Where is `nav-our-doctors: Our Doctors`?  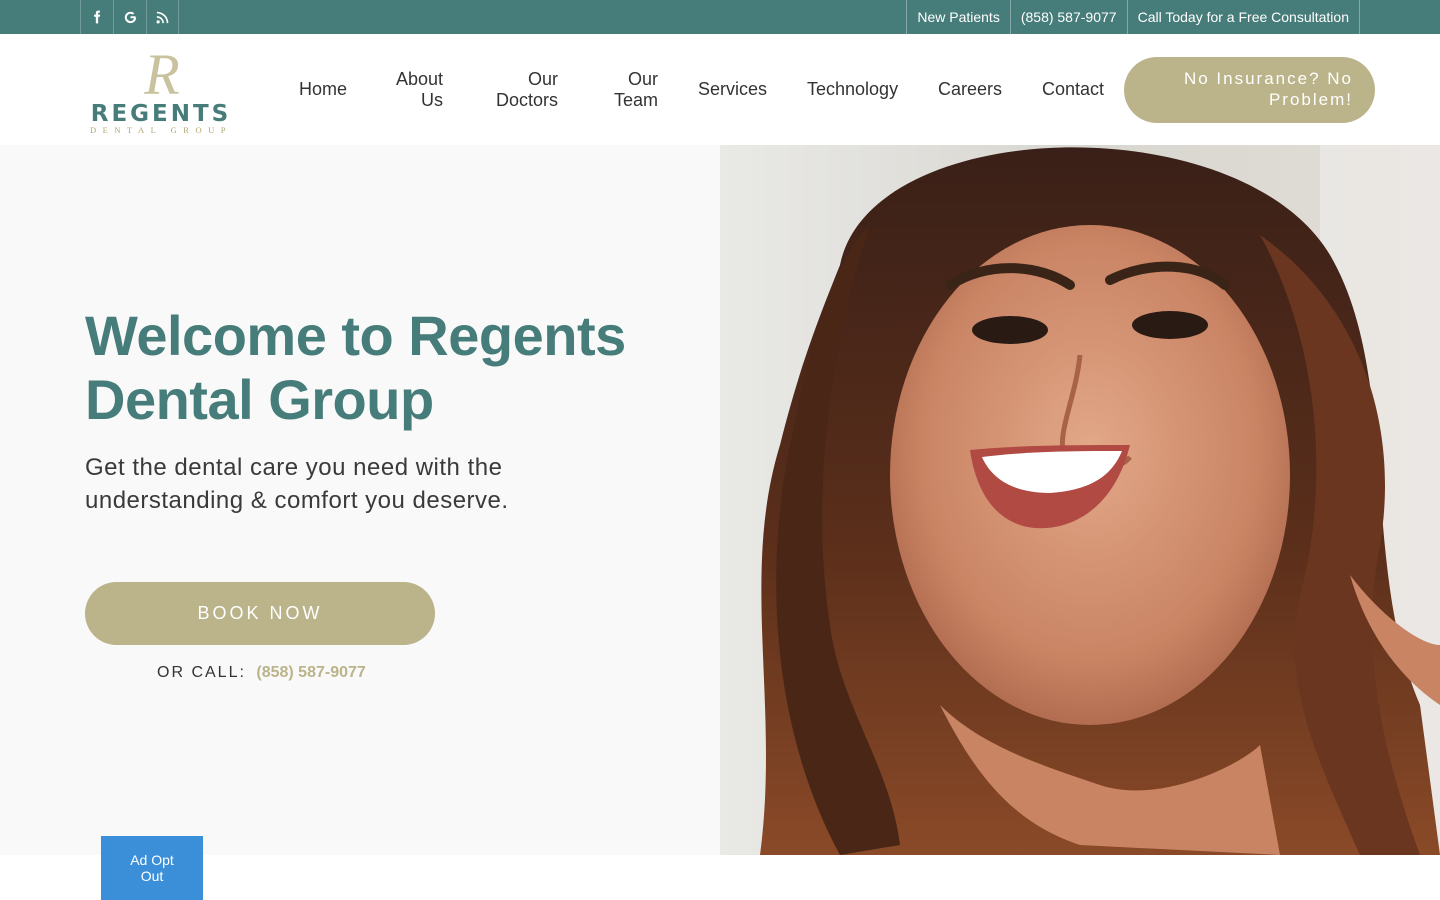 nav-our-doctors: Our Doctors is located at coordinates (527, 90).